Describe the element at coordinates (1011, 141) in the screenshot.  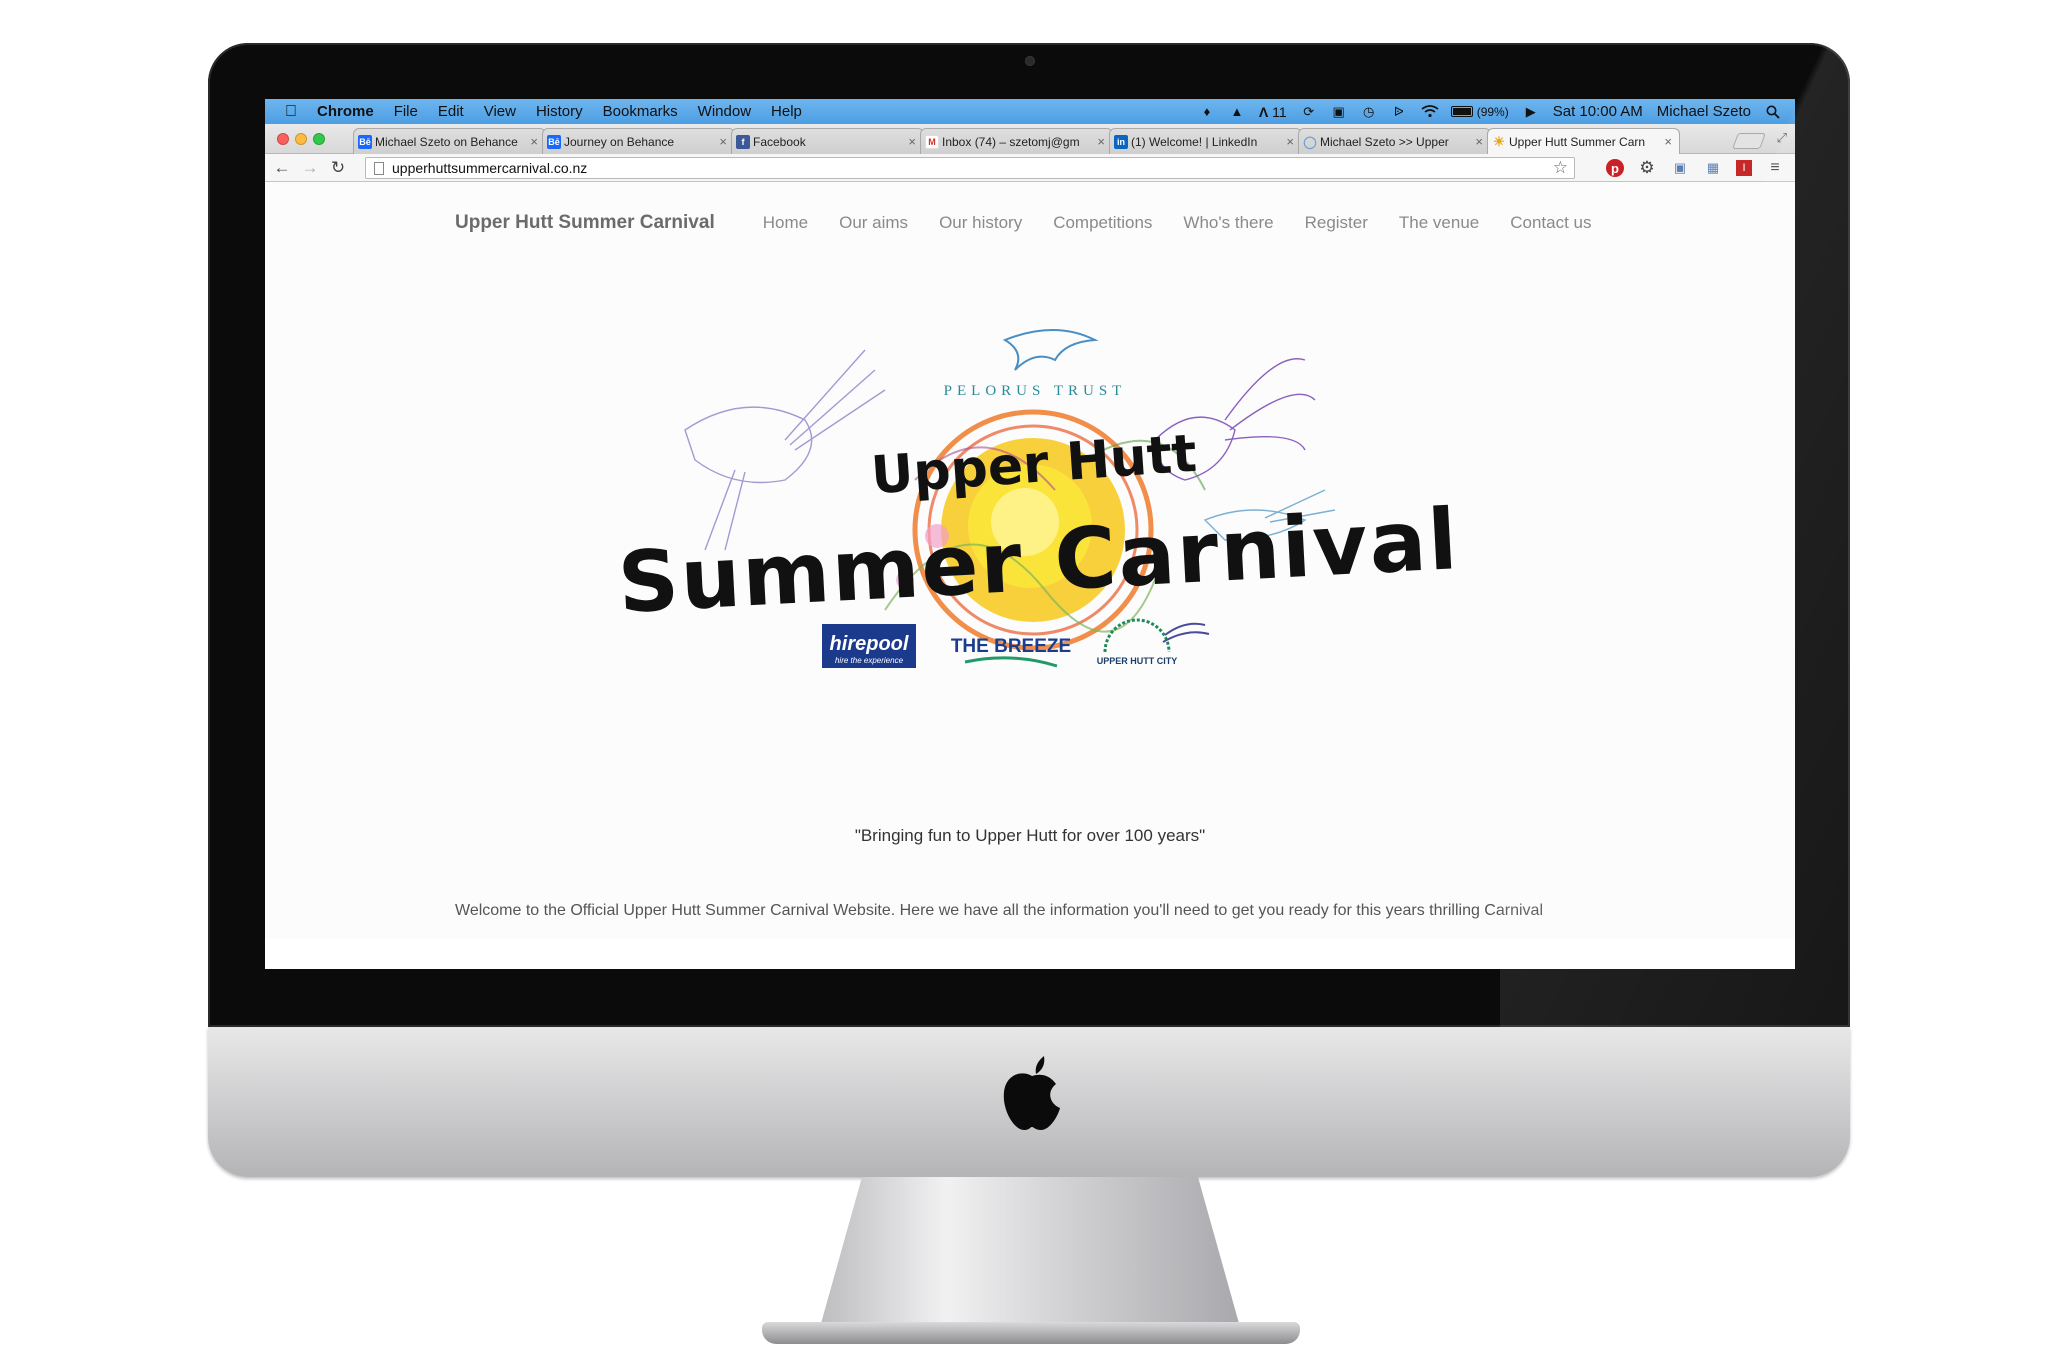
I see `tab-title: Inbox (74) – szetomj@gm` at that location.